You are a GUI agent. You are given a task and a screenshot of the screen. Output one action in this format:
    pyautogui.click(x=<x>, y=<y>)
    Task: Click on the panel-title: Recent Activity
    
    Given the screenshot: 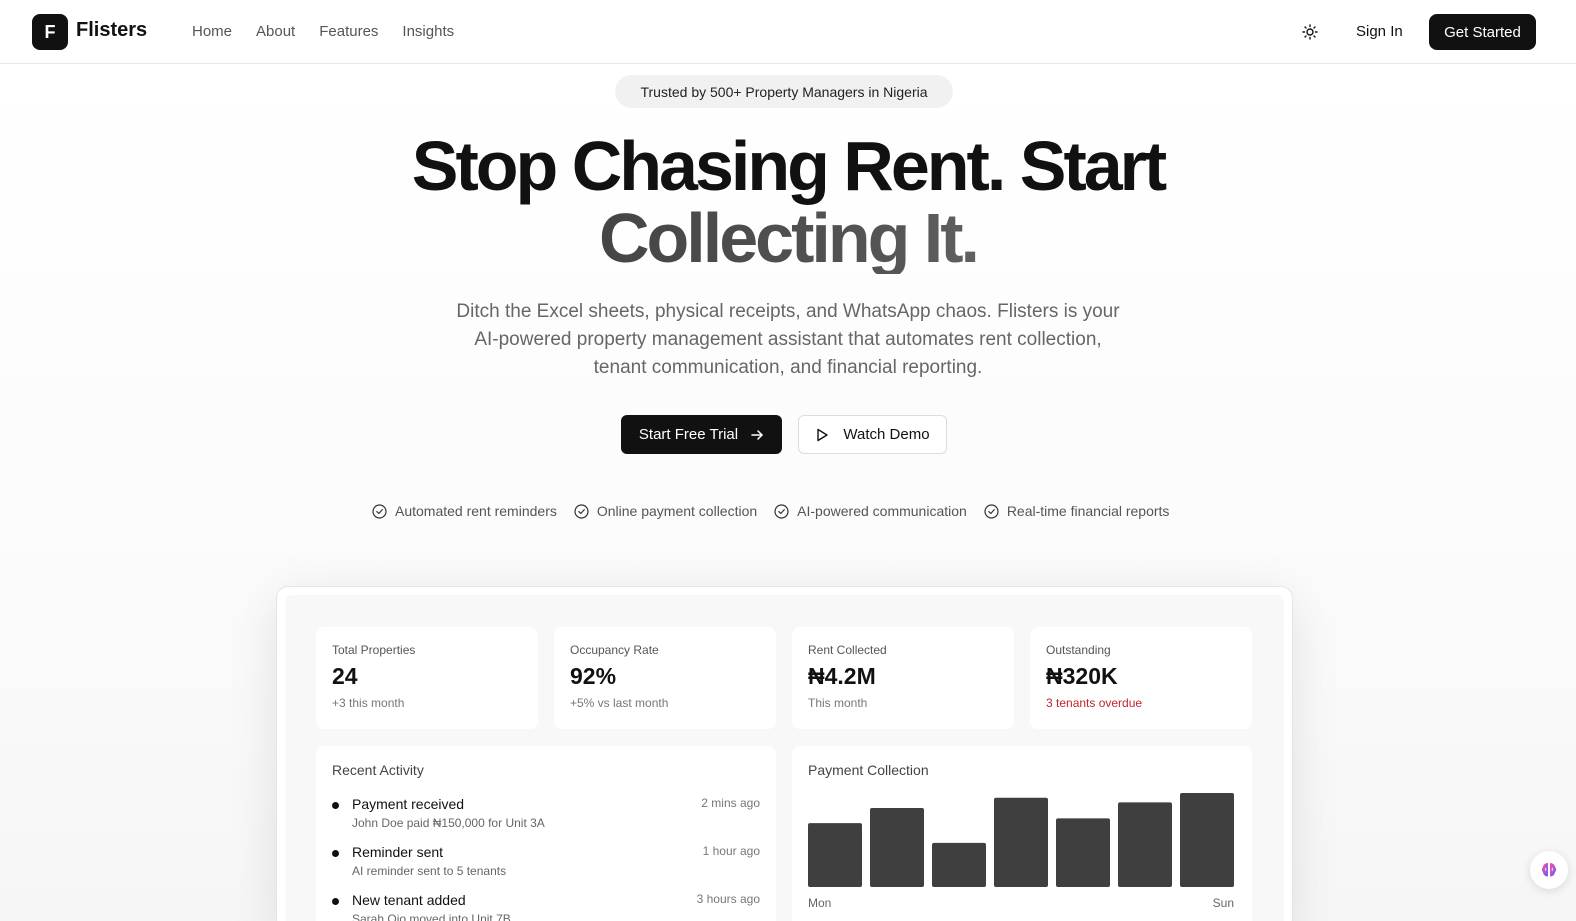 What is the action you would take?
    pyautogui.click(x=378, y=770)
    